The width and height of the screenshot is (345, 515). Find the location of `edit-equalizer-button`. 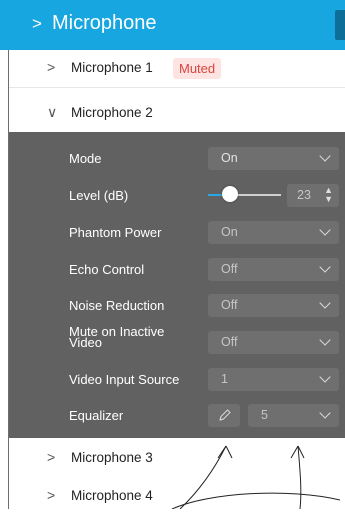

edit-equalizer-button is located at coordinates (224, 415).